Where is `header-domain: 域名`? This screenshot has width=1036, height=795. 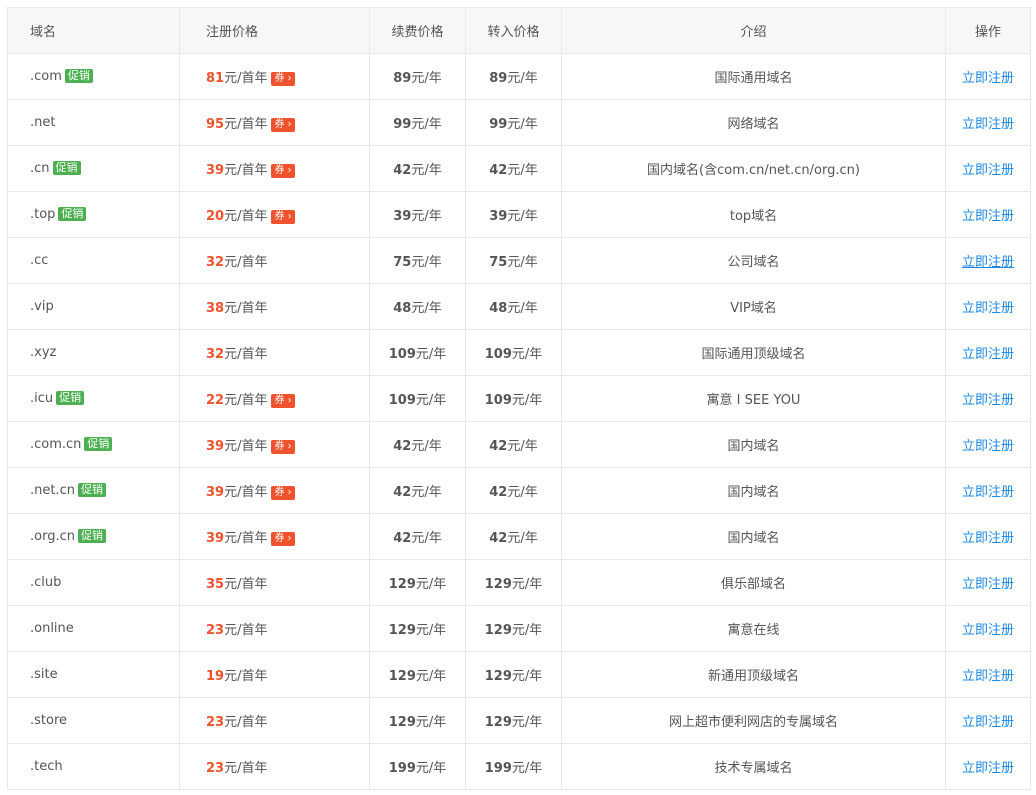 header-domain: 域名 is located at coordinates (93, 30).